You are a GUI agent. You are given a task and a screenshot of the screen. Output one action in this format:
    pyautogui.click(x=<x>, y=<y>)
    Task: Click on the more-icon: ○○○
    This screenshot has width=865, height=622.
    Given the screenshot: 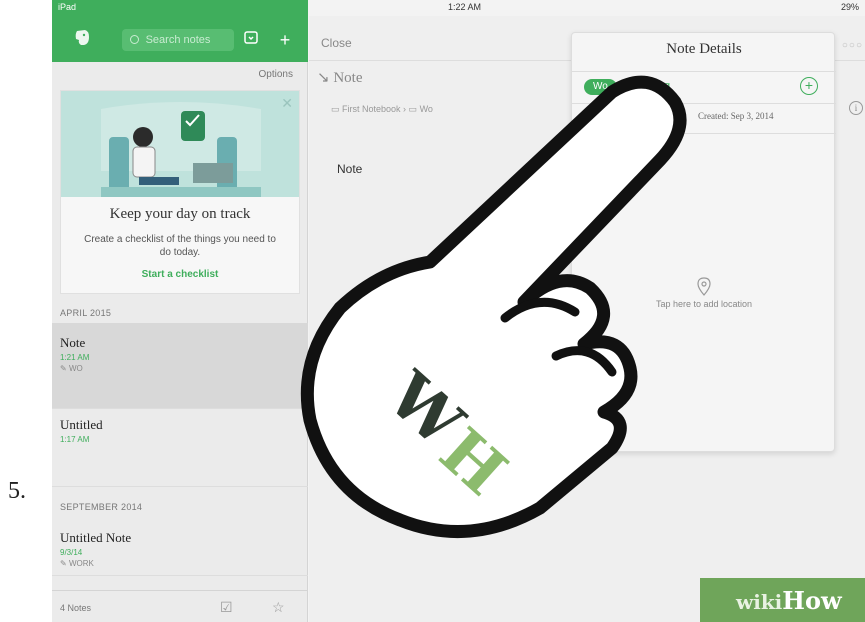 What is the action you would take?
    pyautogui.click(x=852, y=45)
    